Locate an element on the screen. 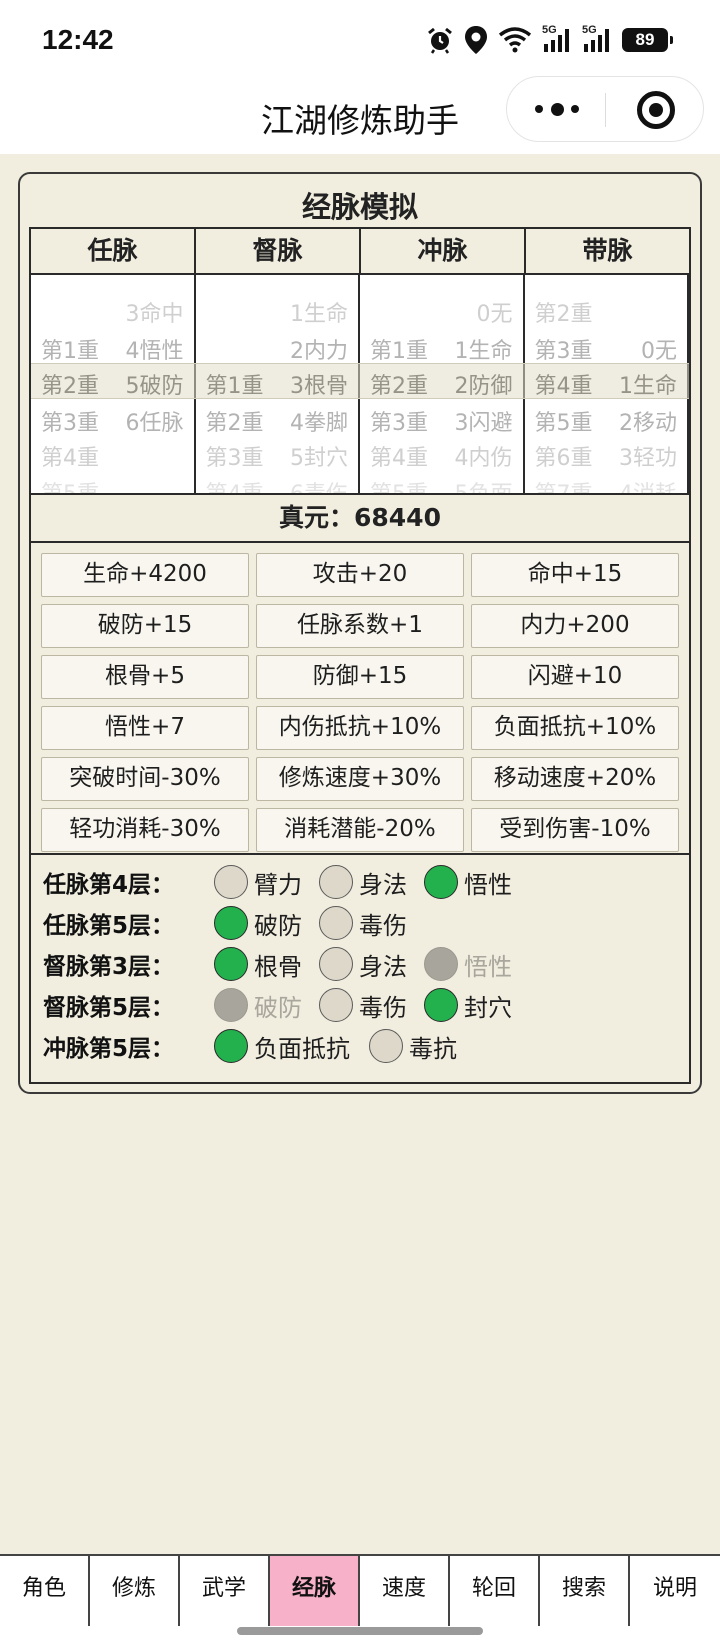 The height and width of the screenshot is (1652, 720). picker-row: 第3重 3闪避 is located at coordinates (441, 418).